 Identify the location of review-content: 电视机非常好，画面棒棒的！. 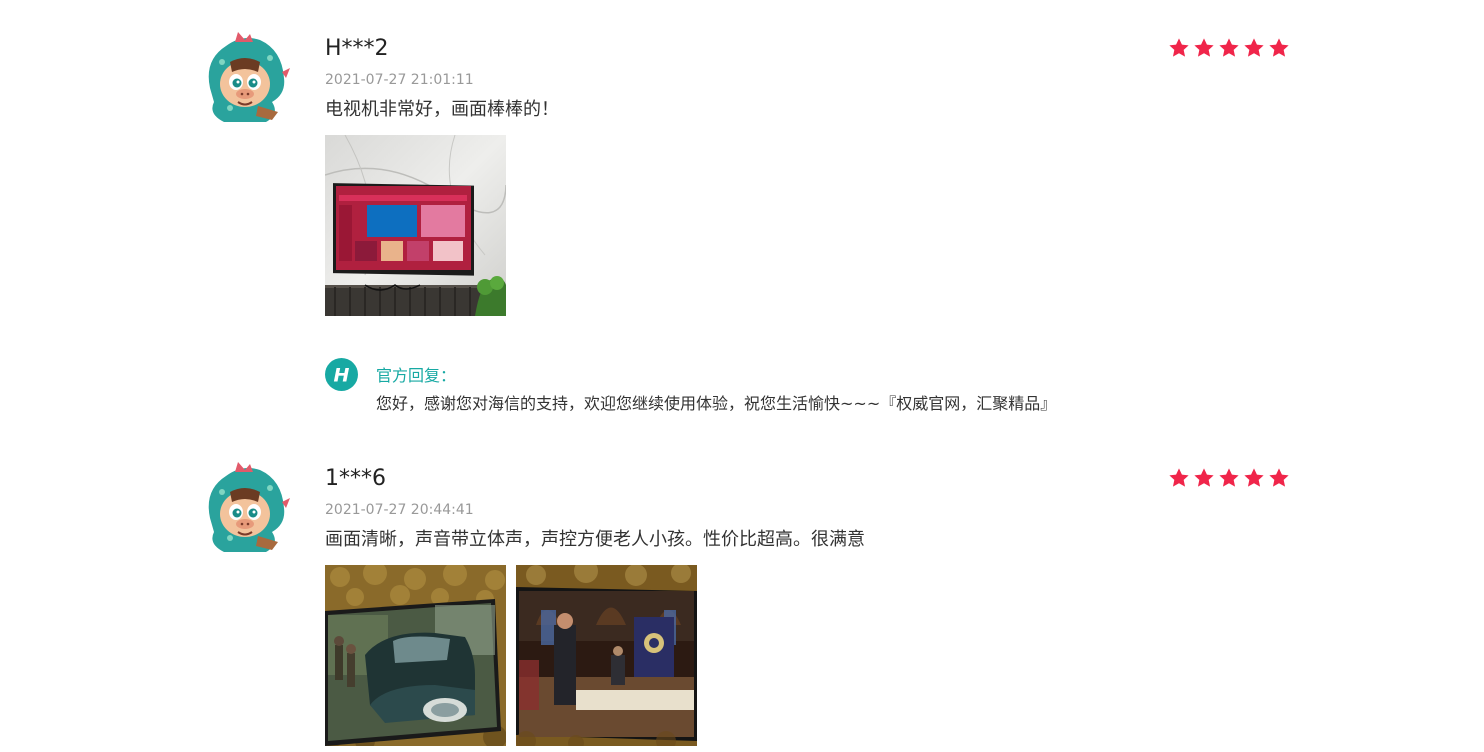
(442, 109).